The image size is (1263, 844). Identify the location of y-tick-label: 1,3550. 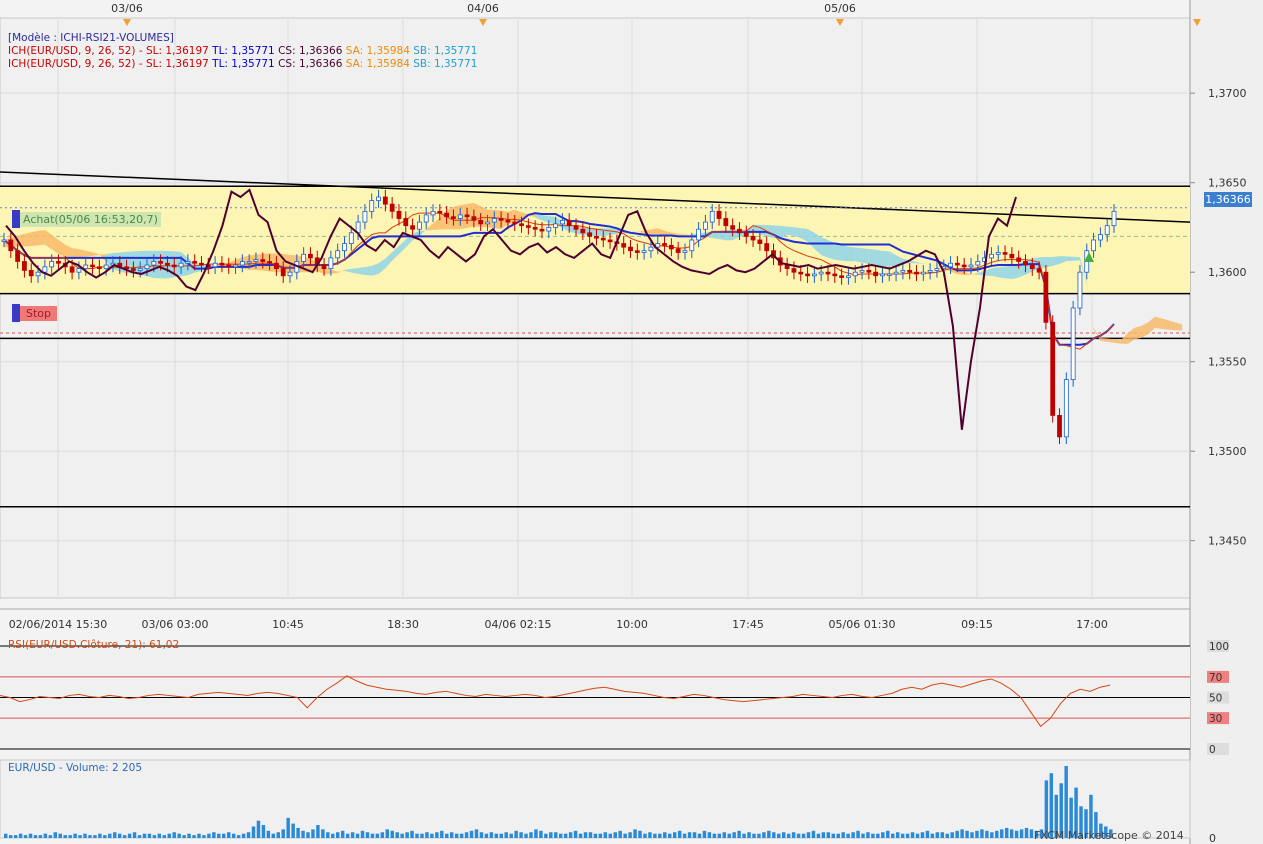
(1227, 362).